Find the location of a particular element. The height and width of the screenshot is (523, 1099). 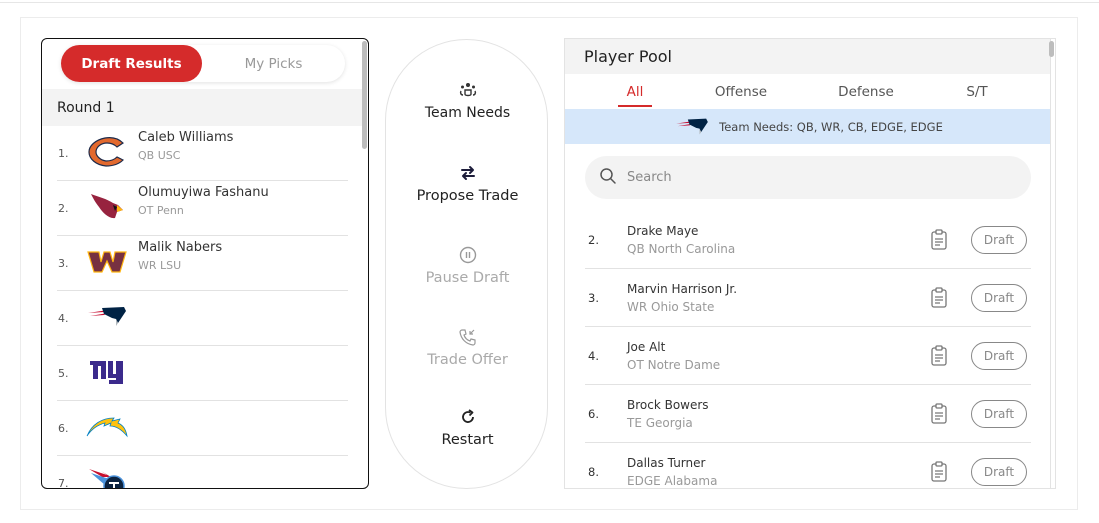

pick-row: 3. Malik Nabers WR LSU is located at coordinates (203, 263).